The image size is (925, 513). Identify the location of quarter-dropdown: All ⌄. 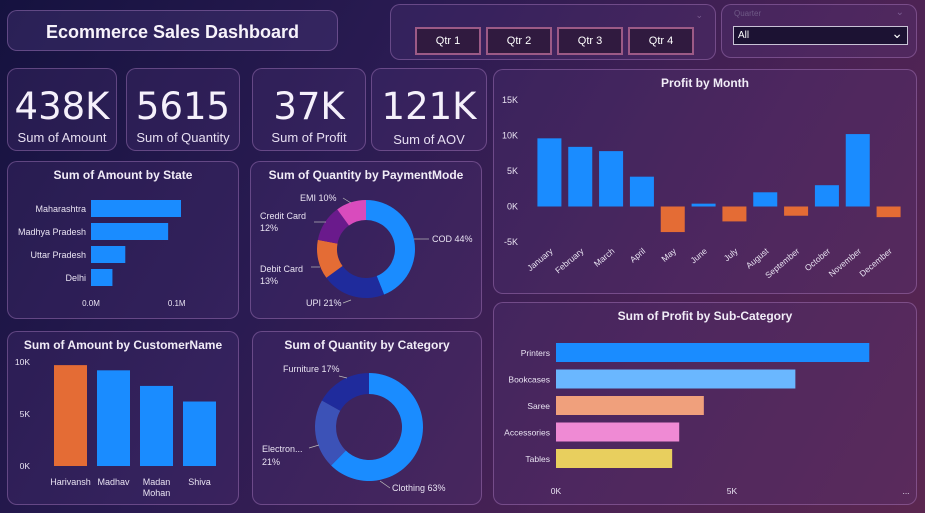
(820, 35).